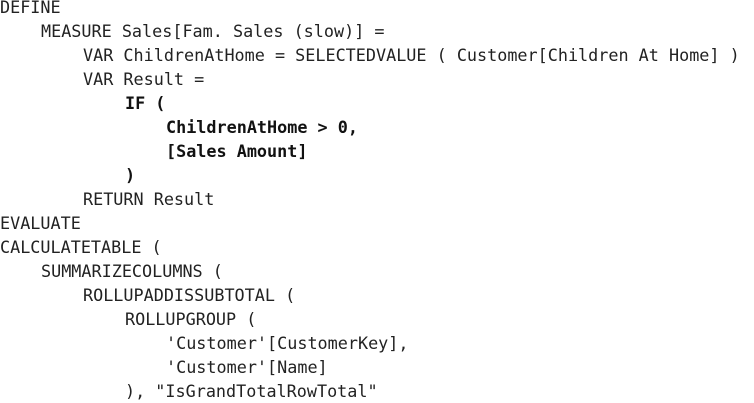 The width and height of the screenshot is (754, 403). What do you see at coordinates (145, 103) in the screenshot?
I see `code-line-if: IF (` at bounding box center [145, 103].